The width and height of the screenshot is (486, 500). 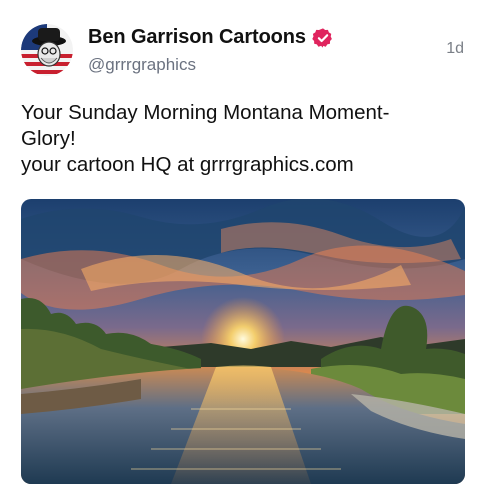 What do you see at coordinates (205, 112) in the screenshot?
I see `post-text-line: Your Sunday Morning Montana Moment-` at bounding box center [205, 112].